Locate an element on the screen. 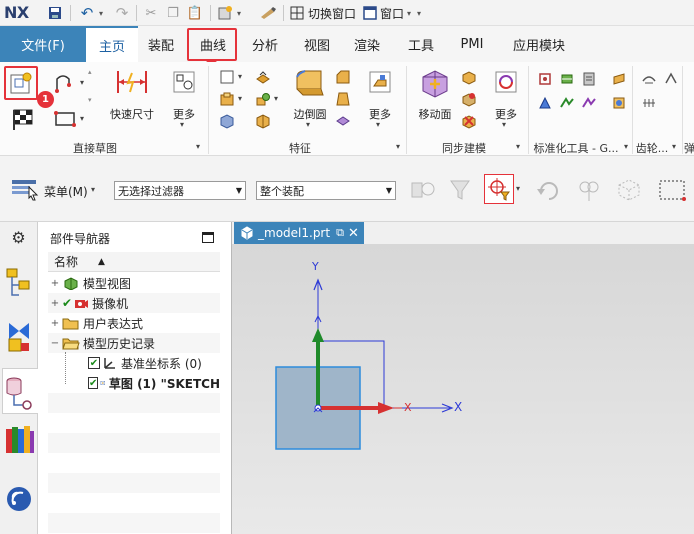 The width and height of the screenshot is (694, 534). selection-scope-select: 整个装配 ▼ is located at coordinates (326, 190).